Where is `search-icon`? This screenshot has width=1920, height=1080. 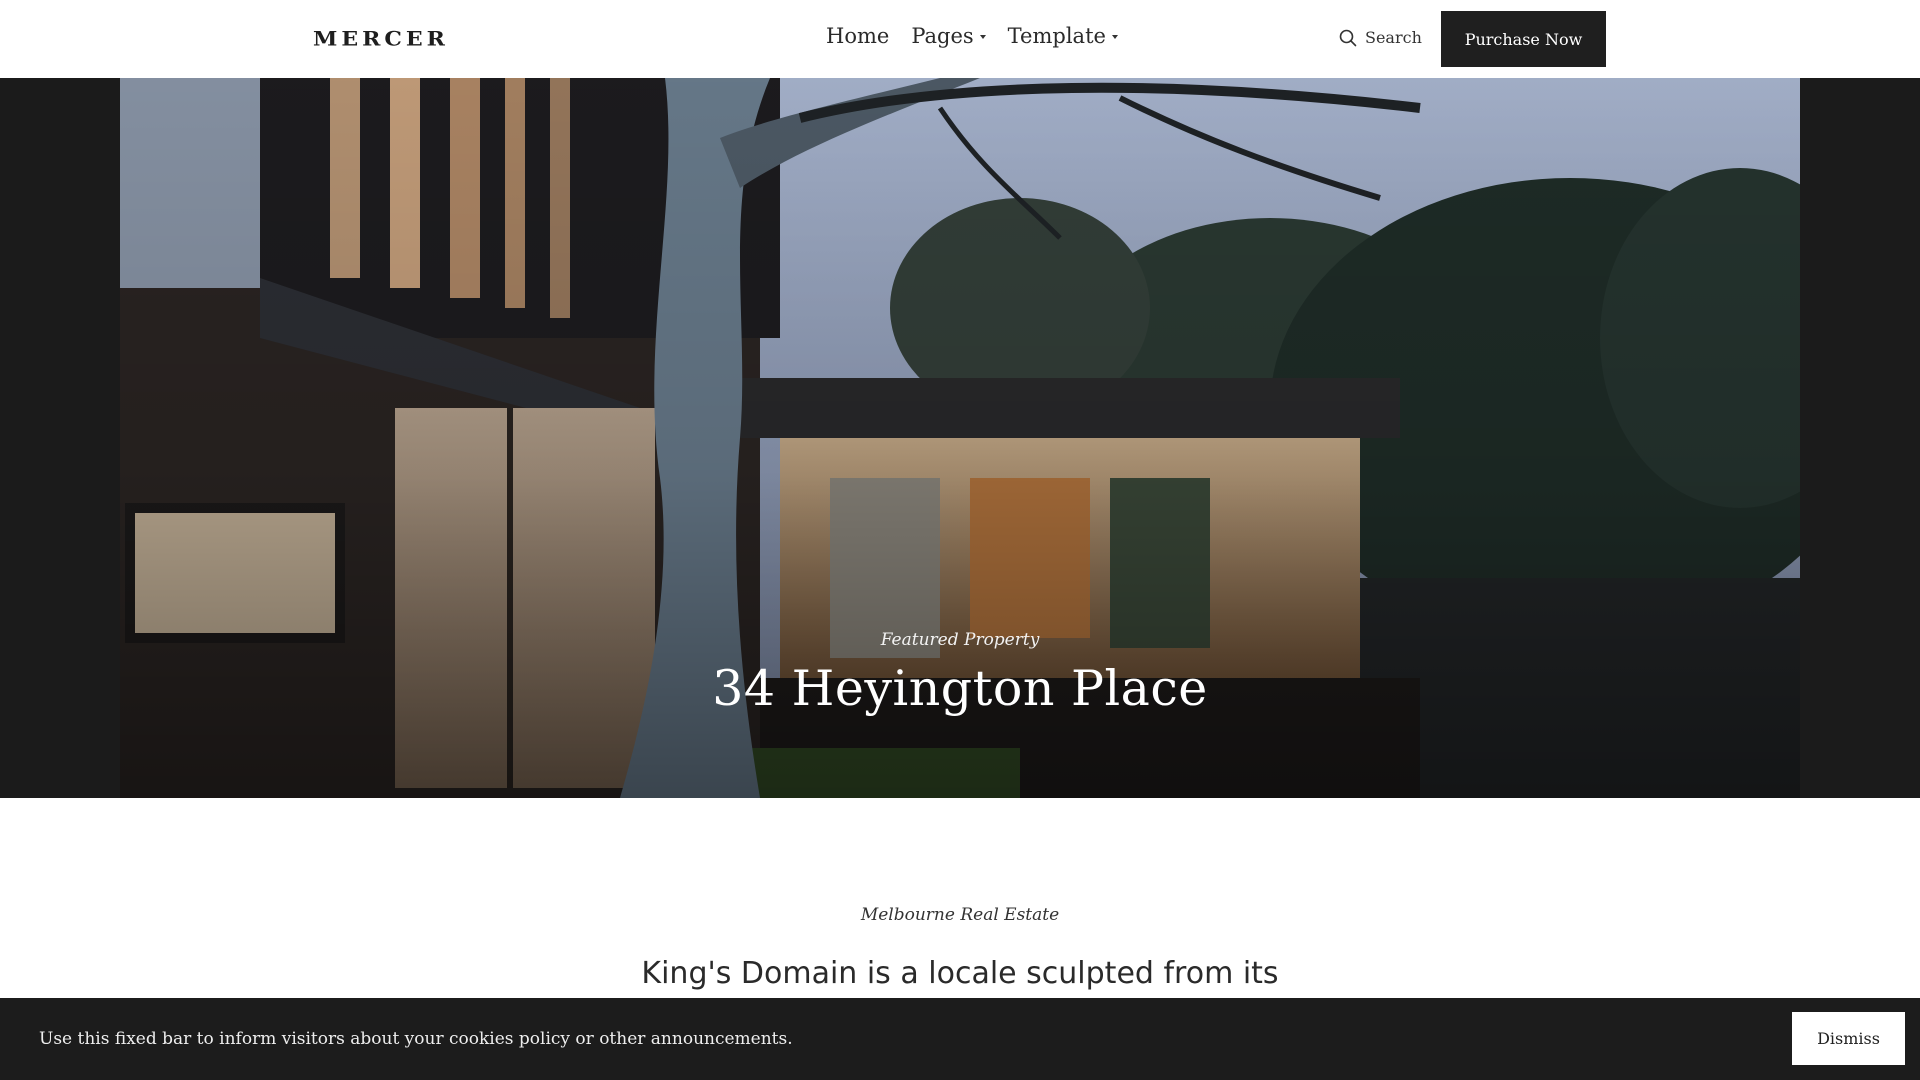
search-icon is located at coordinates (1348, 37).